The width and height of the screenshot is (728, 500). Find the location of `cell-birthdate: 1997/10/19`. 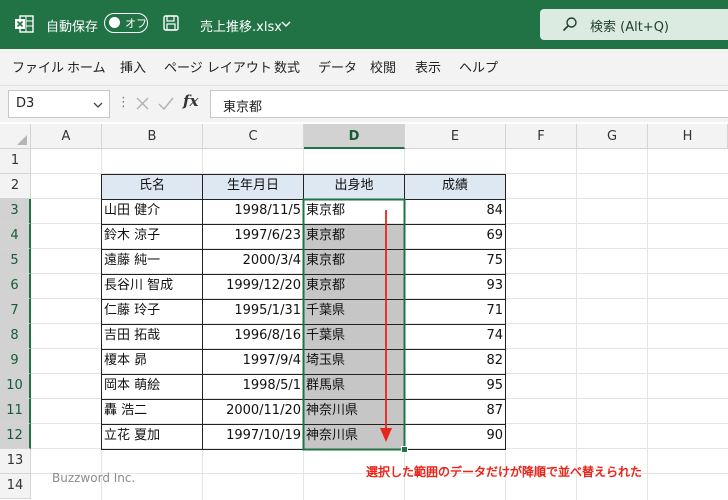

cell-birthdate: 1997/10/19 is located at coordinates (252, 436).